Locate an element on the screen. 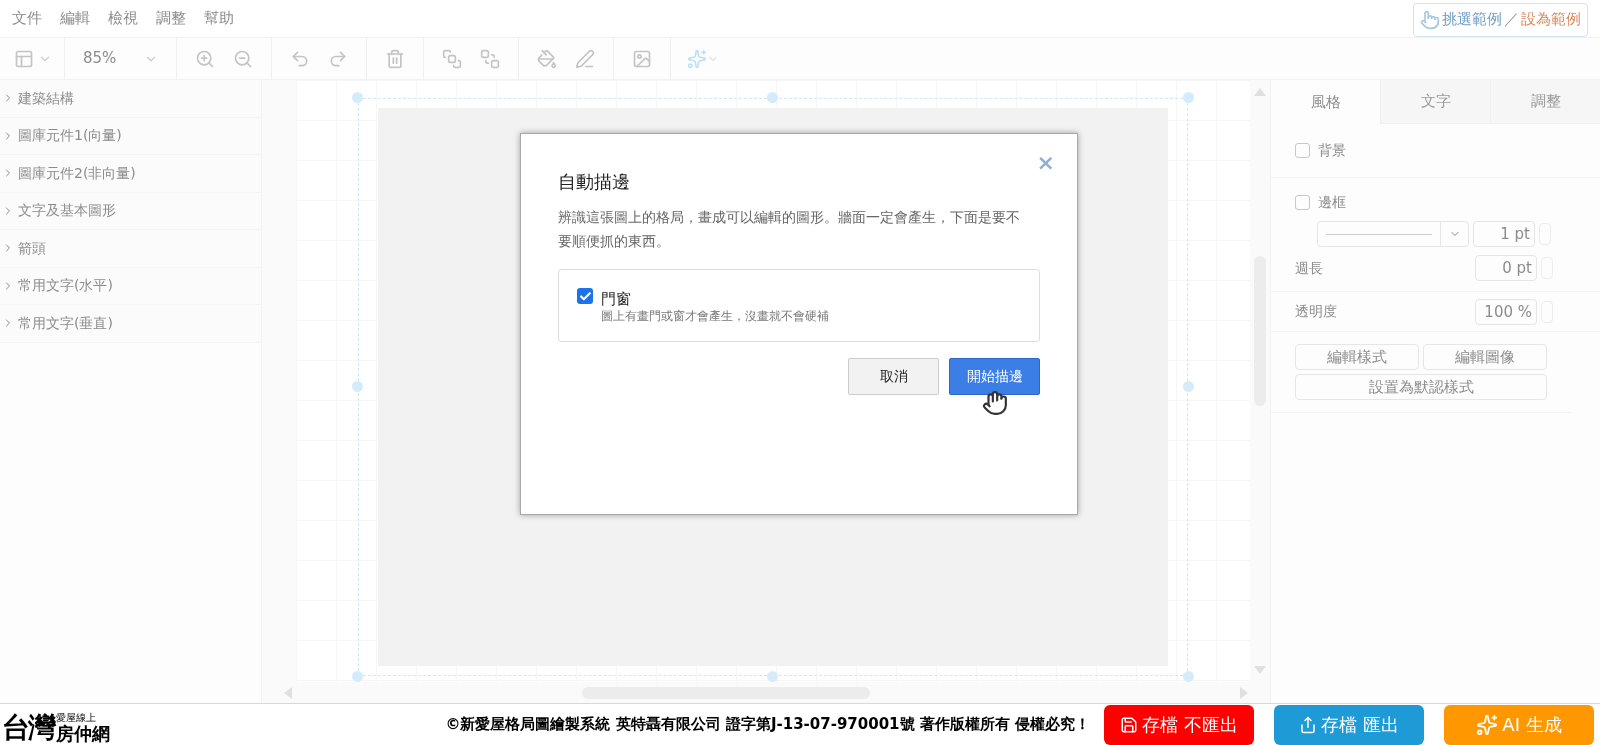 This screenshot has width=1600, height=745. logo-tagline: 愛屋線上 is located at coordinates (76, 717).